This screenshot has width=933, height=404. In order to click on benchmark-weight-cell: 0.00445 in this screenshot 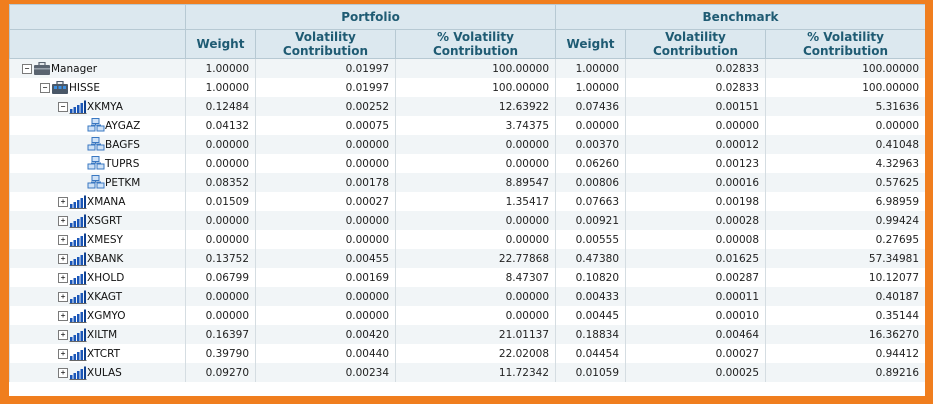, I will do `click(591, 315)`.